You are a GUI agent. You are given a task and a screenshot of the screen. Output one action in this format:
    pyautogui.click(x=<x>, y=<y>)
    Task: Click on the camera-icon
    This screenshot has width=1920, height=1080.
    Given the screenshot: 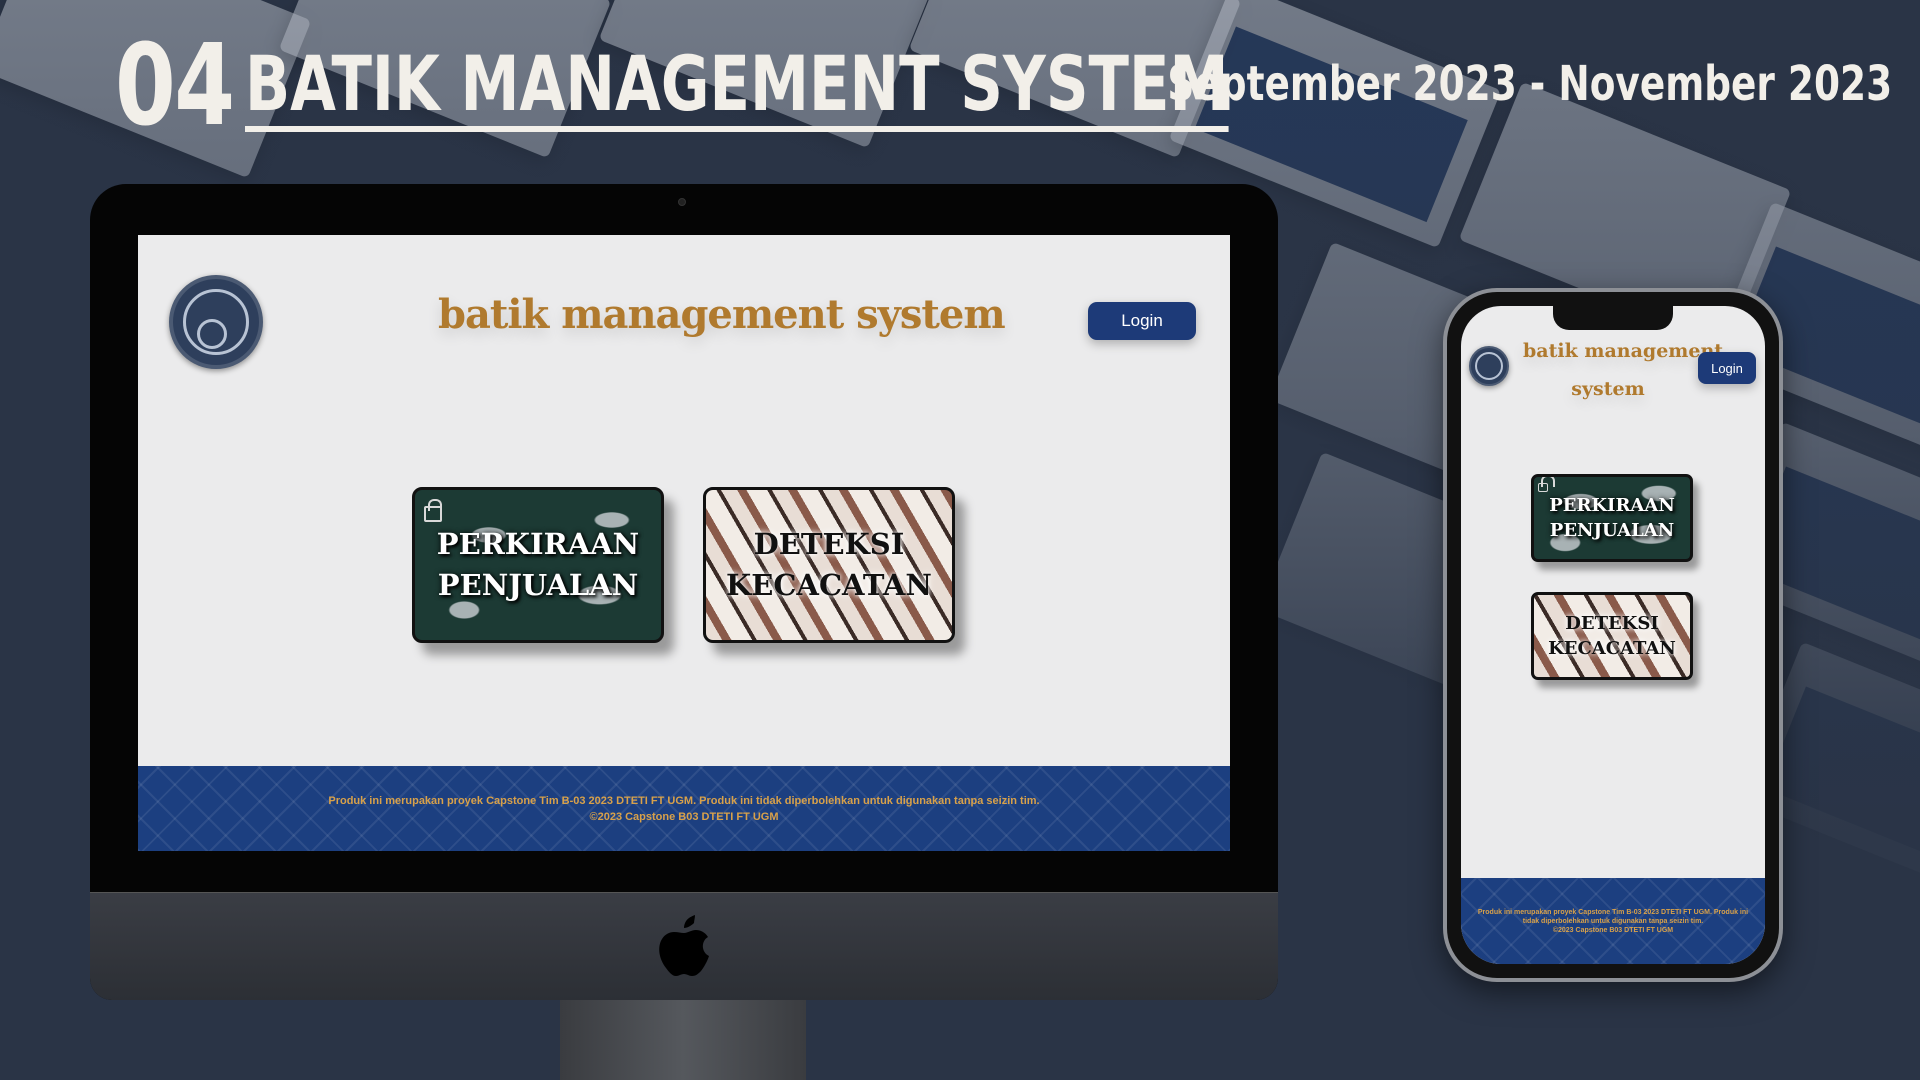 What is the action you would take?
    pyautogui.click(x=682, y=202)
    